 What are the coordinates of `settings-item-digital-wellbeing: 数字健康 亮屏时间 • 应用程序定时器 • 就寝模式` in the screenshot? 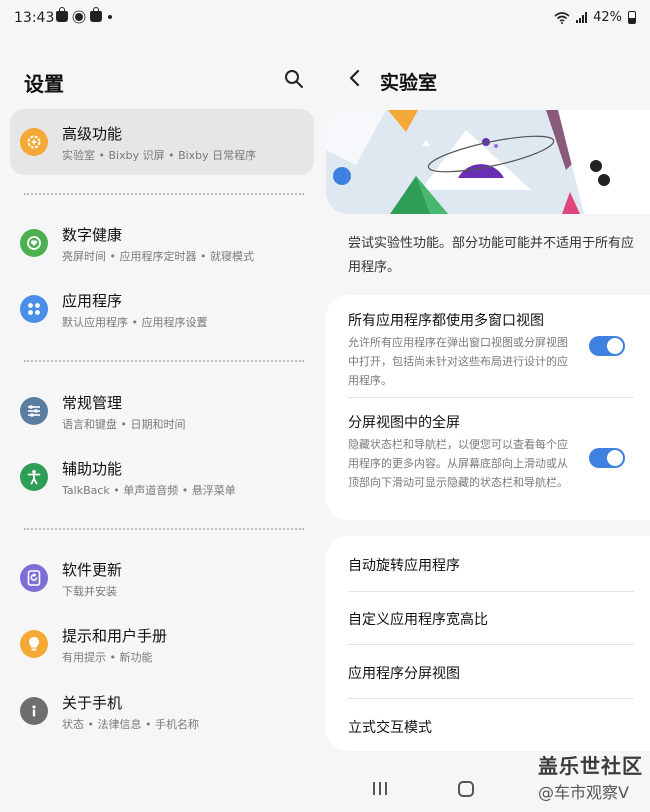 It's located at (162, 243).